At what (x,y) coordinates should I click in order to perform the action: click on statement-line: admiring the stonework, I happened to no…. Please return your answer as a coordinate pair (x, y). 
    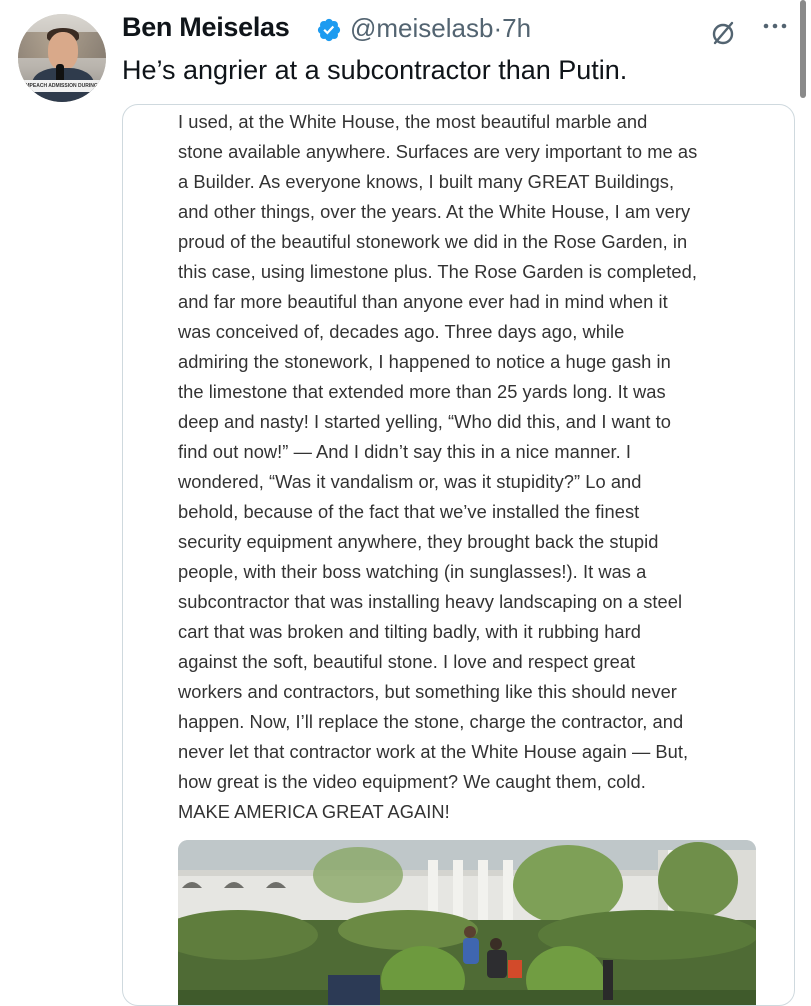
    Looking at the image, I should click on (424, 361).